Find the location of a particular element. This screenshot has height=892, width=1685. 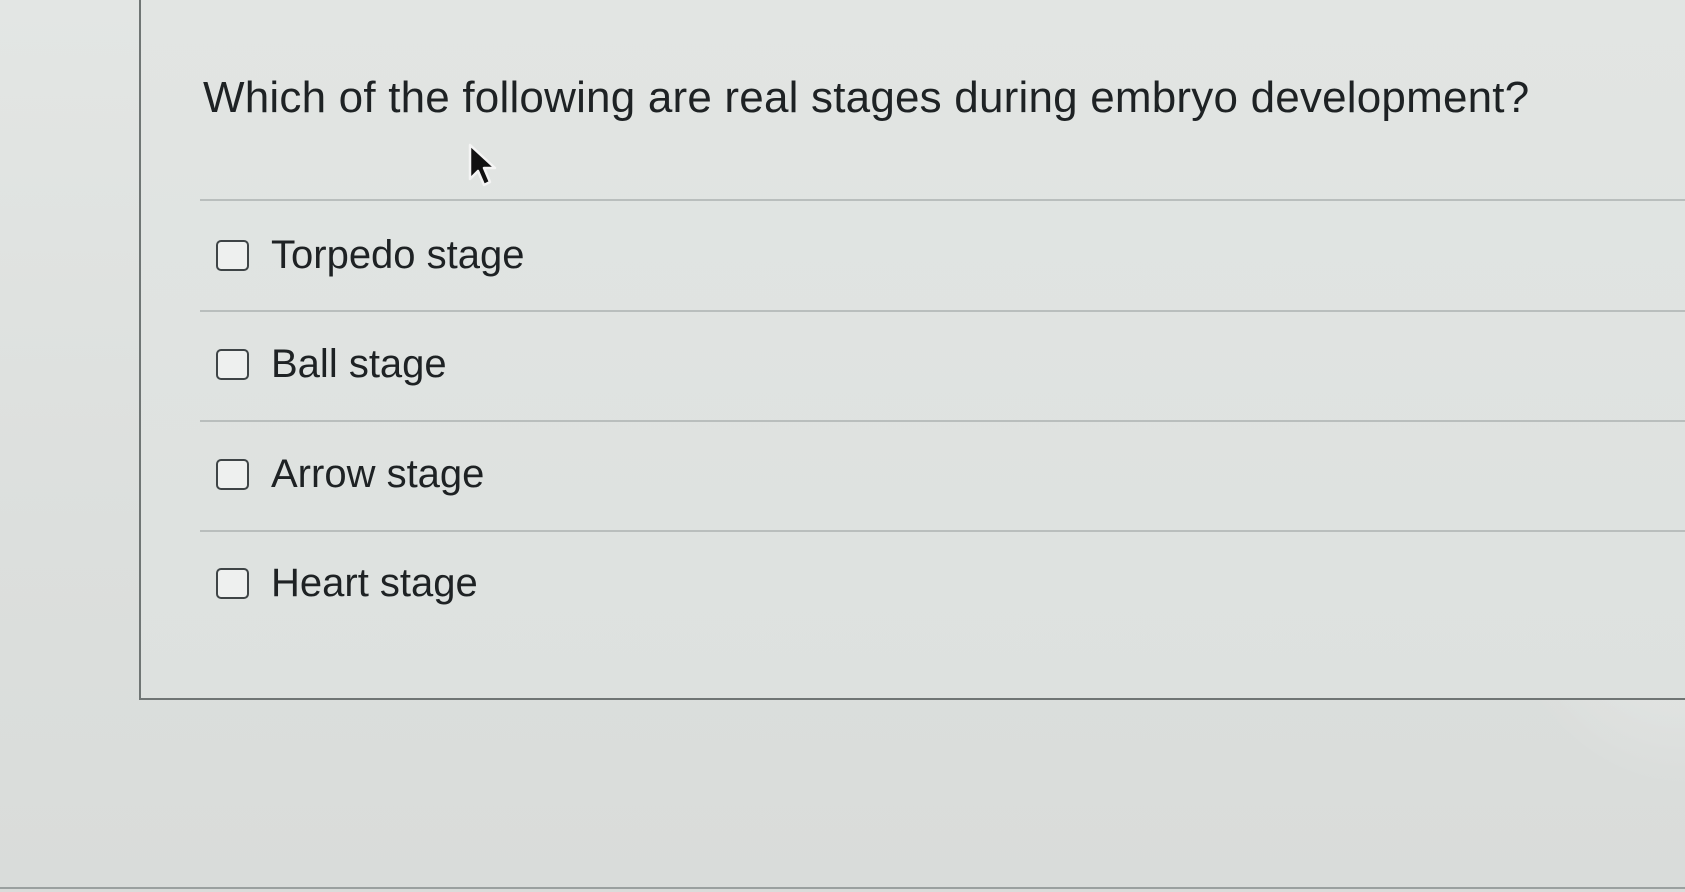

option-torpedo-stage: Torpedo stage is located at coordinates (370, 255).